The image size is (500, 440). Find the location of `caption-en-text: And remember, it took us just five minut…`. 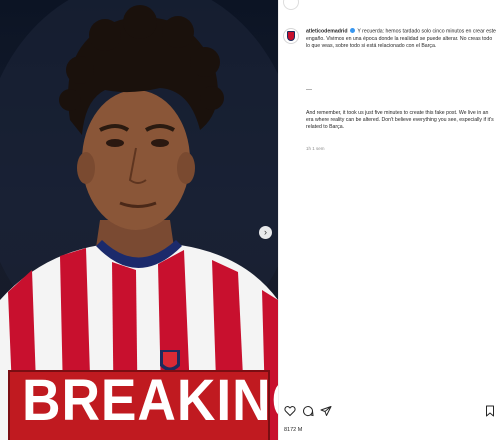

caption-en-text: And remember, it took us just five minut… is located at coordinates (400, 120).